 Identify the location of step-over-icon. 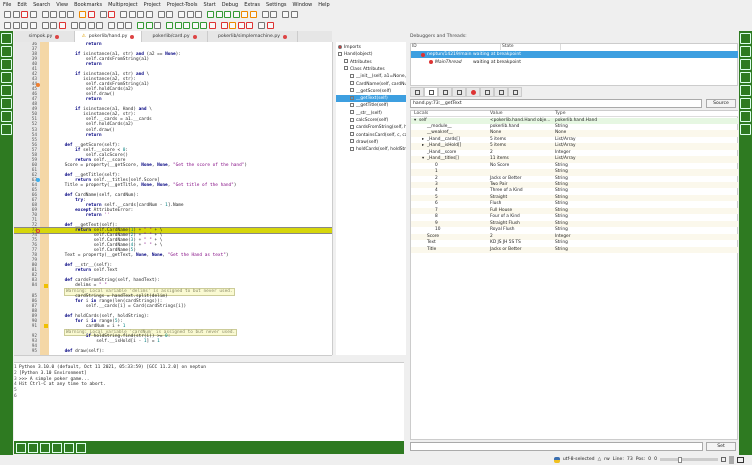
(186, 25).